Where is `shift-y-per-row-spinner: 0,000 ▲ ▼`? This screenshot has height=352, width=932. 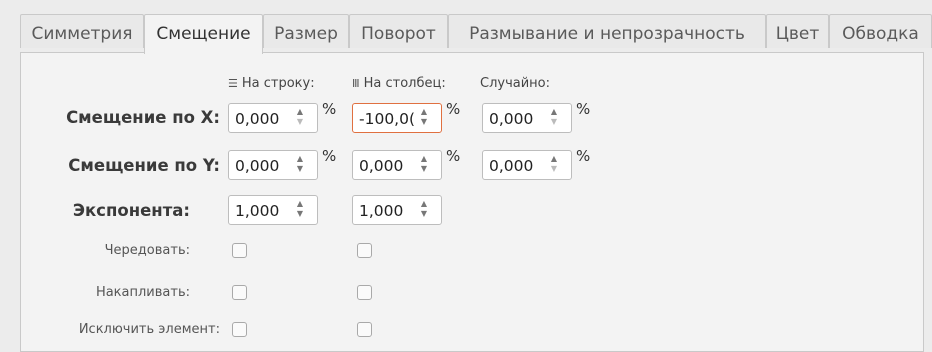 shift-y-per-row-spinner: 0,000 ▲ ▼ is located at coordinates (273, 165).